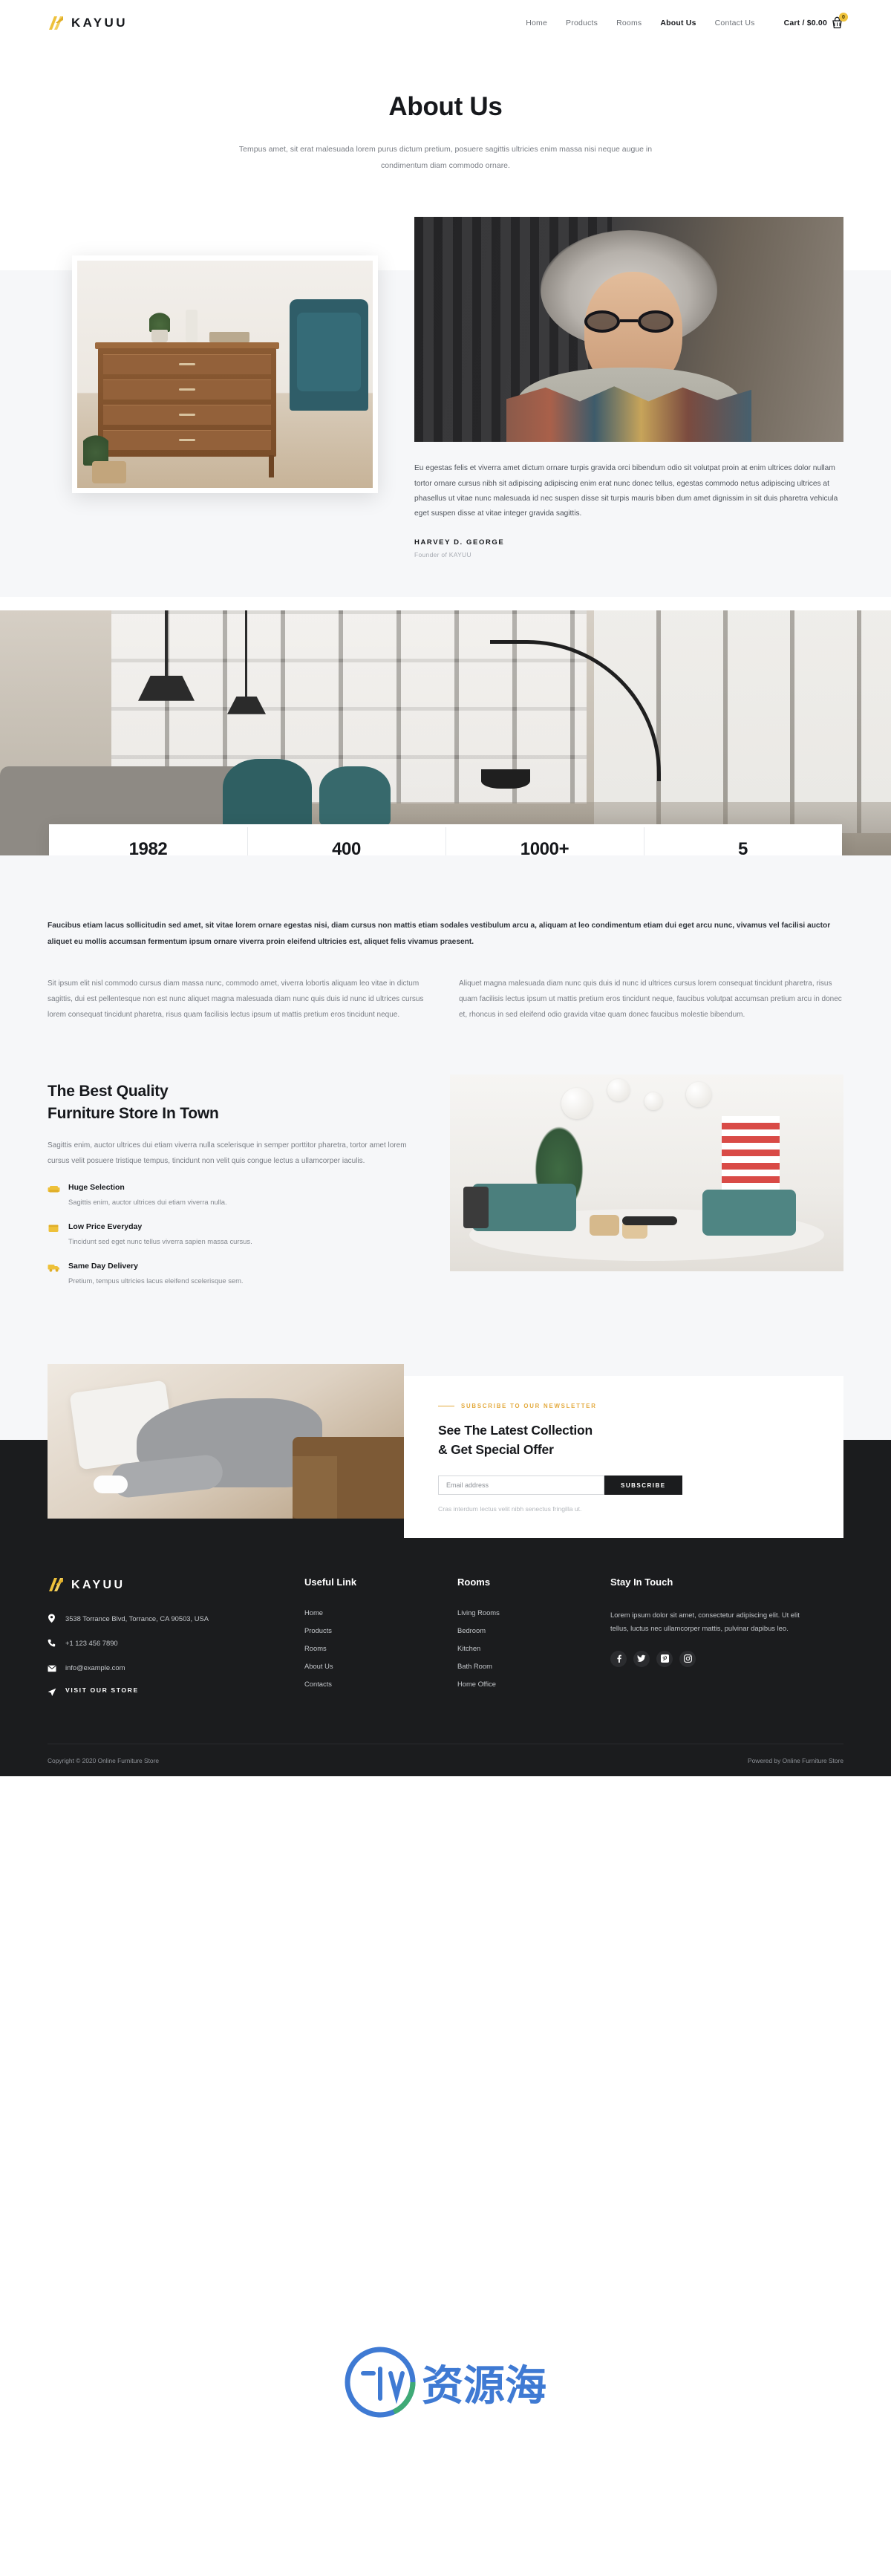  Describe the element at coordinates (641, 1582) in the screenshot. I see `footer-touch-heading: Stay In Touch` at that location.